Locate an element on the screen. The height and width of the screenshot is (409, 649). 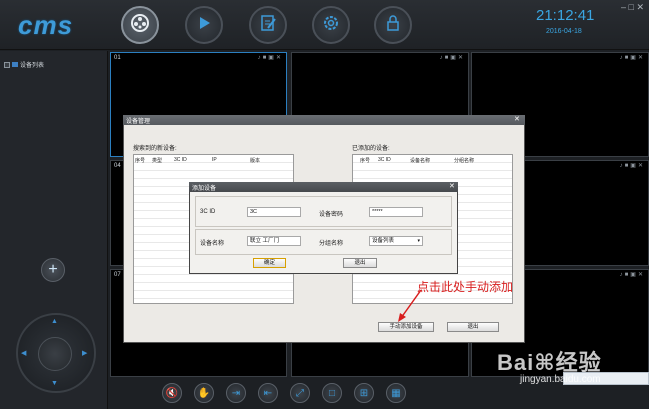
video-cell-number: 07 is located at coordinates (117, 275).